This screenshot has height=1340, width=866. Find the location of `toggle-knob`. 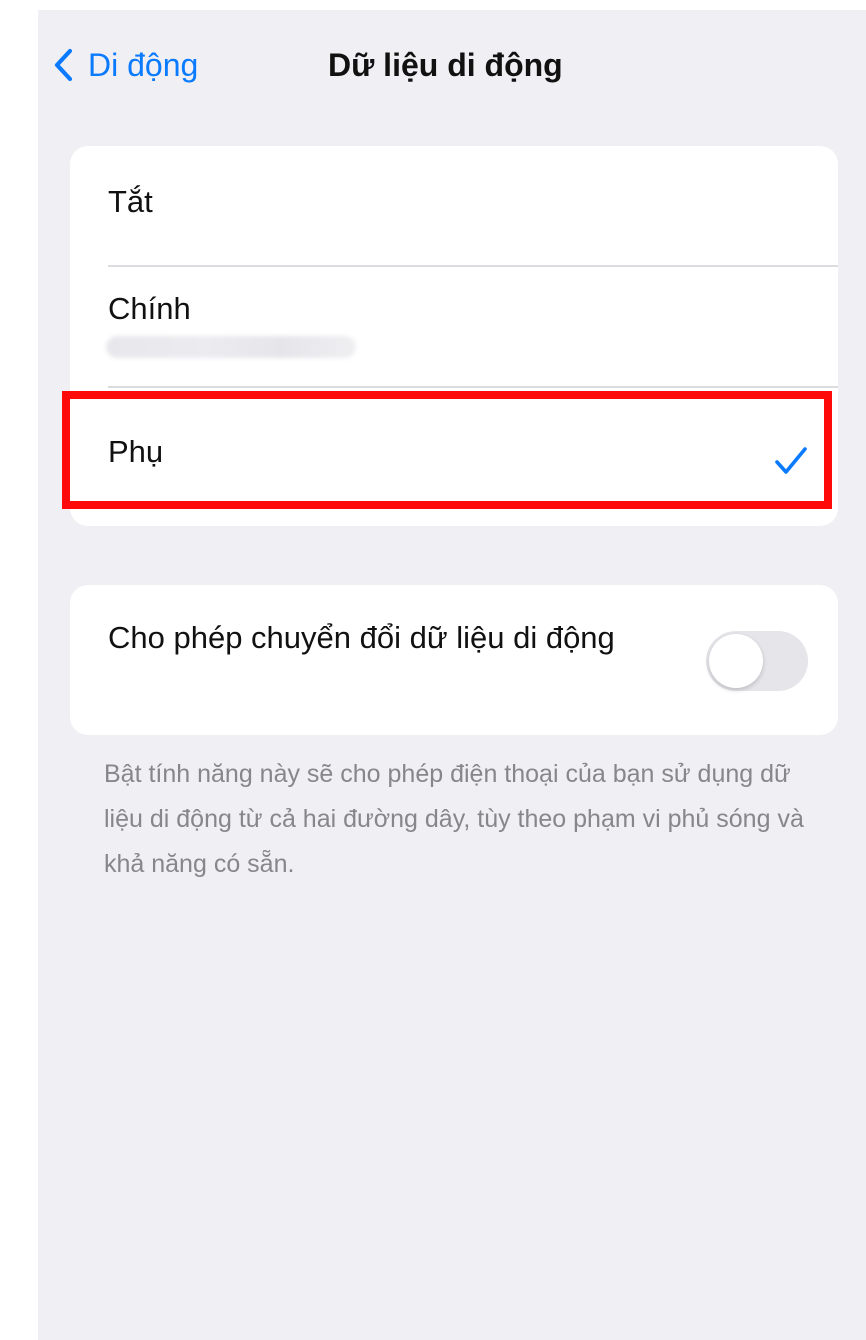

toggle-knob is located at coordinates (736, 661).